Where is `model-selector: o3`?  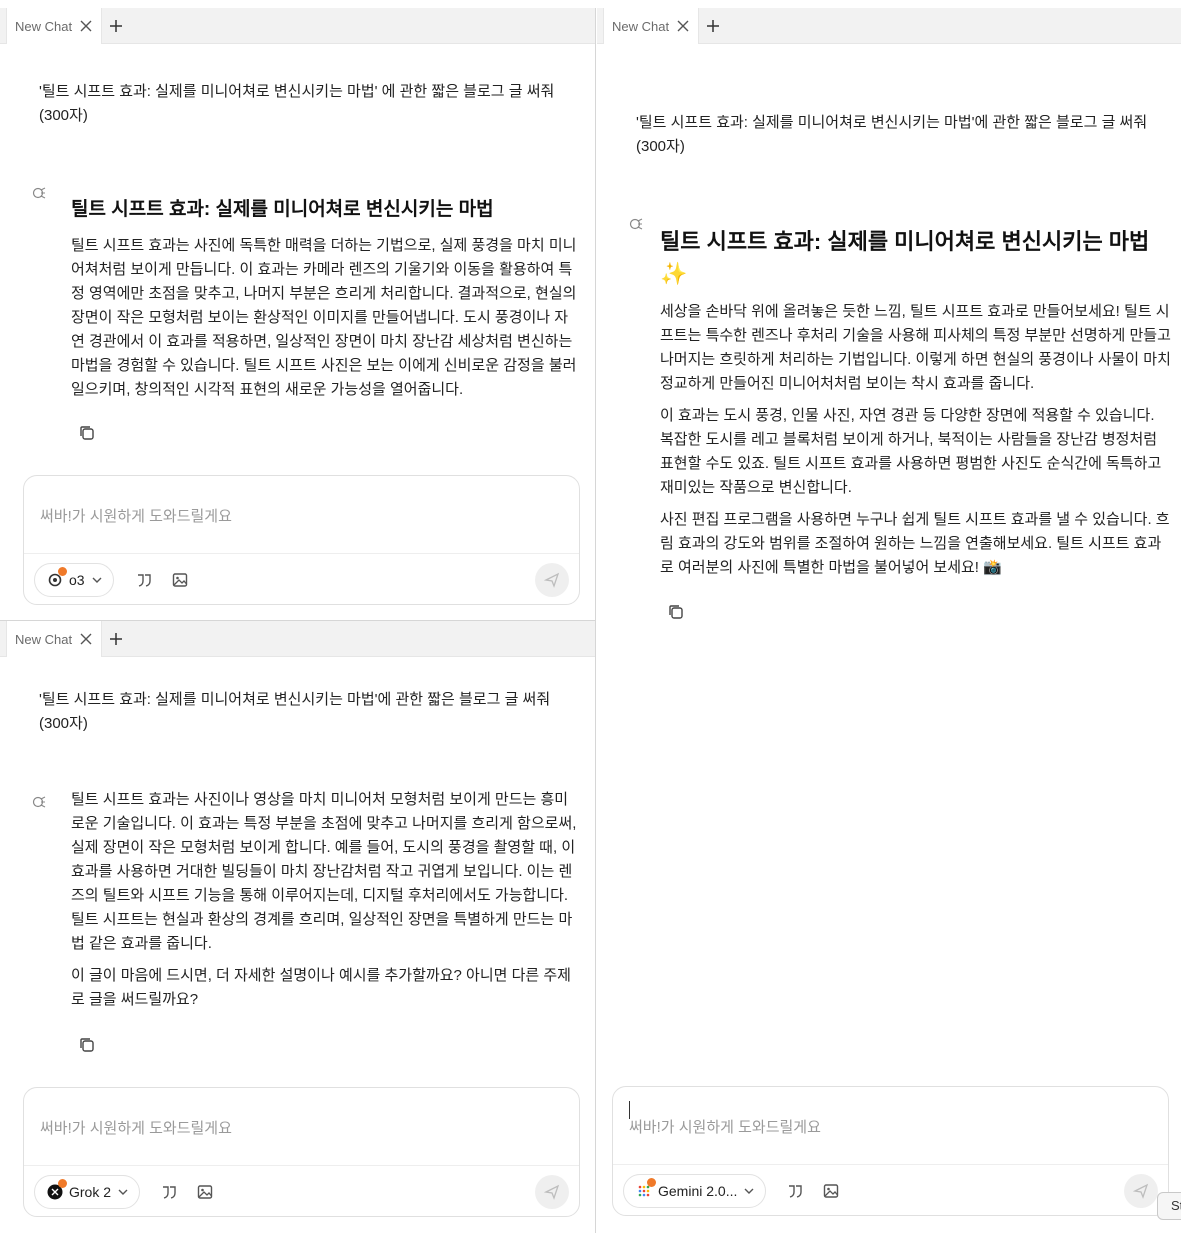 model-selector: o3 is located at coordinates (74, 580).